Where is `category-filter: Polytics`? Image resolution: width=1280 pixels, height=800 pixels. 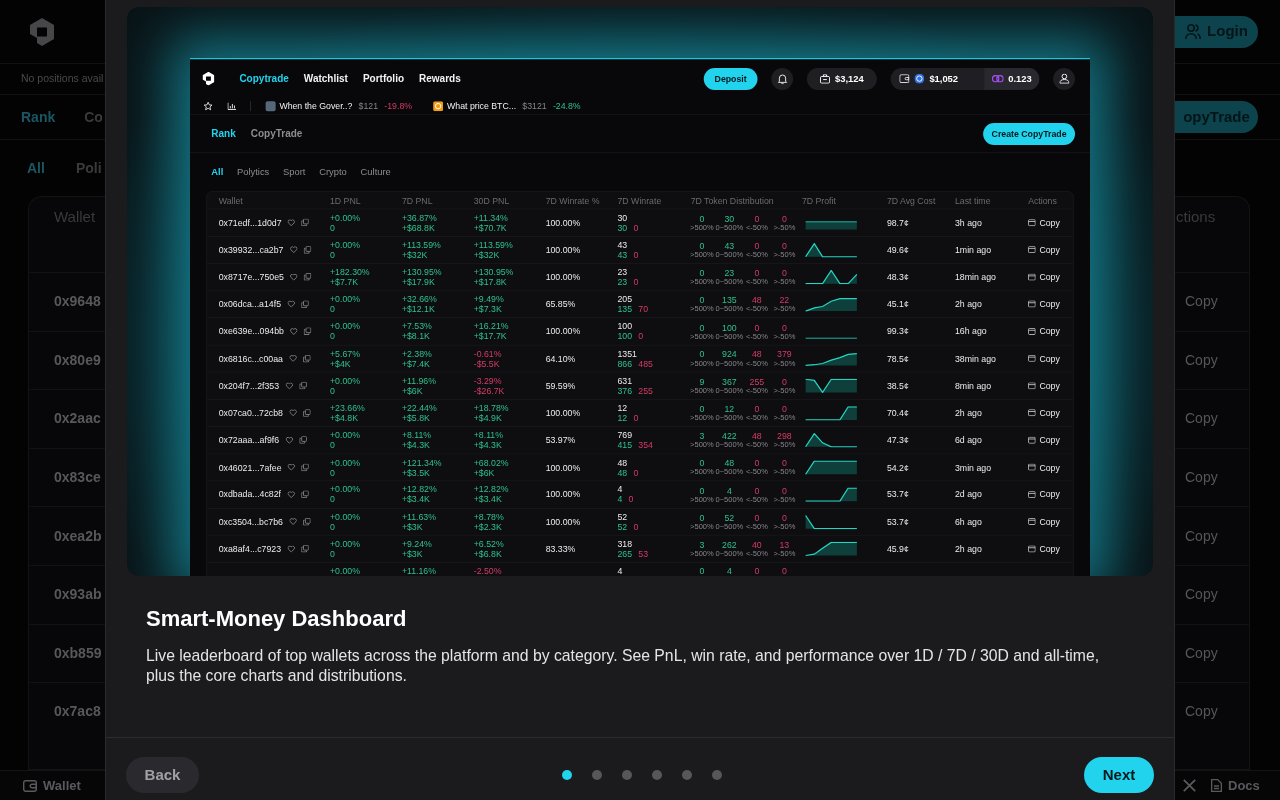 category-filter: Polytics is located at coordinates (253, 172).